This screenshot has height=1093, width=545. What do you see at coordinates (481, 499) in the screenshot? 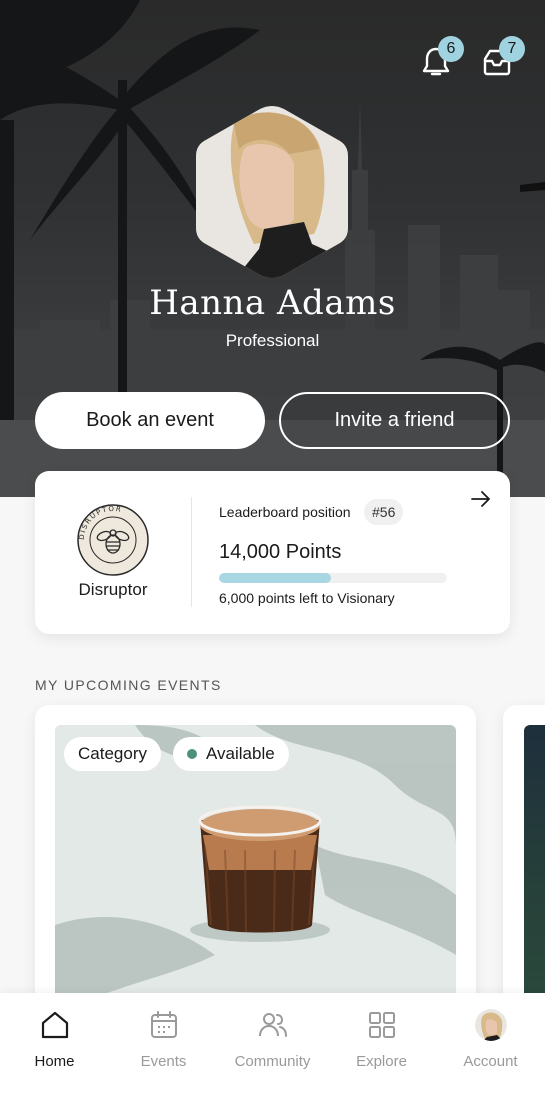
I see `arrow-right-icon` at bounding box center [481, 499].